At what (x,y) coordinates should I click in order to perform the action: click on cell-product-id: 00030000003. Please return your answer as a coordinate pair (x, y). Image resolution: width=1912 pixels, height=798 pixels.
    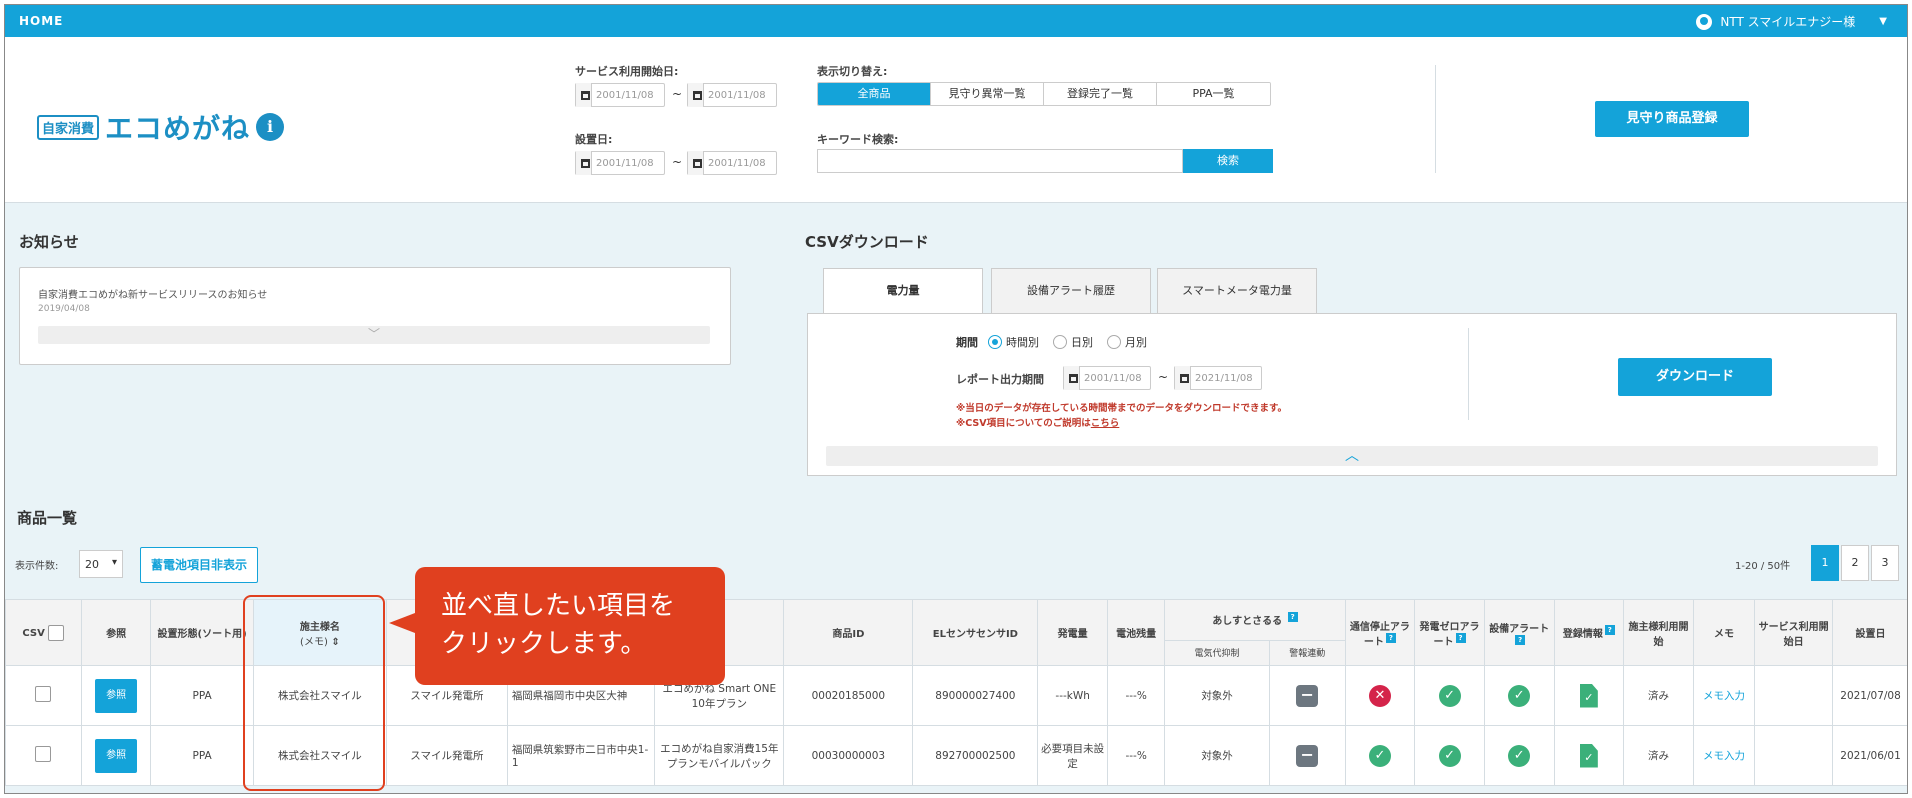
    Looking at the image, I should click on (848, 755).